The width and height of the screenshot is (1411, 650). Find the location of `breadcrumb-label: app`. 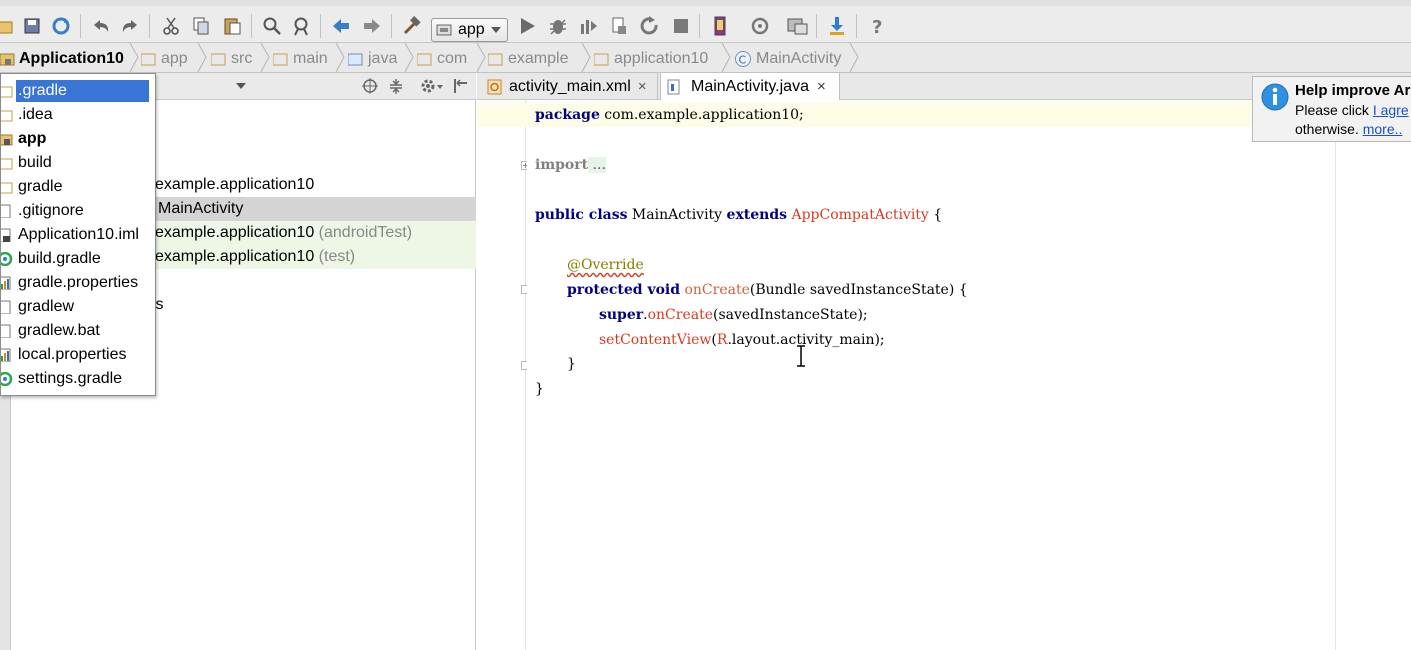

breadcrumb-label: app is located at coordinates (174, 58).